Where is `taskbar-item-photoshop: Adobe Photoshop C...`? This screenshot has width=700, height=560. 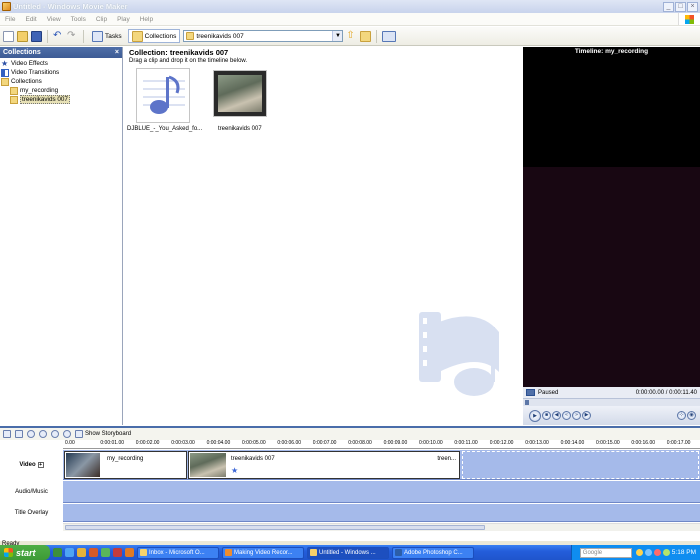
taskbar-item-photoshop: Adobe Photoshop C... is located at coordinates (433, 552).